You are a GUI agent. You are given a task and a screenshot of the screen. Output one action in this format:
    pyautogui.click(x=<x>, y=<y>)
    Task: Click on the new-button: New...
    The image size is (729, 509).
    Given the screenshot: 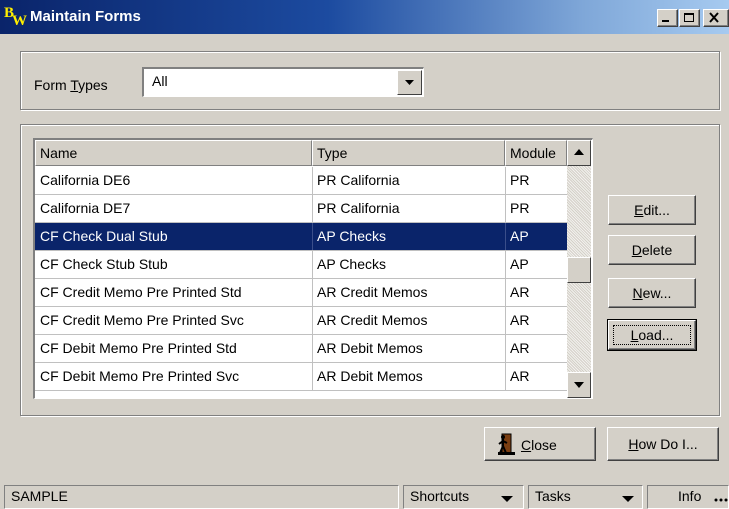 What is the action you would take?
    pyautogui.click(x=652, y=293)
    